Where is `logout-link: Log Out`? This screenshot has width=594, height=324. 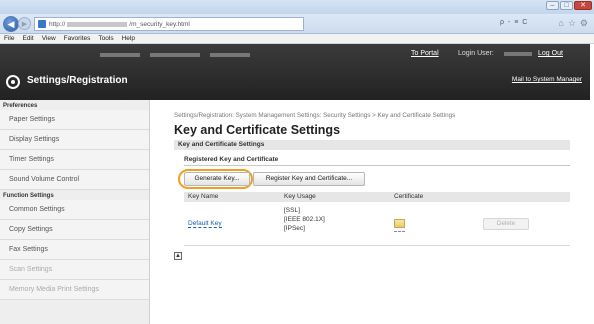 logout-link: Log Out is located at coordinates (550, 53).